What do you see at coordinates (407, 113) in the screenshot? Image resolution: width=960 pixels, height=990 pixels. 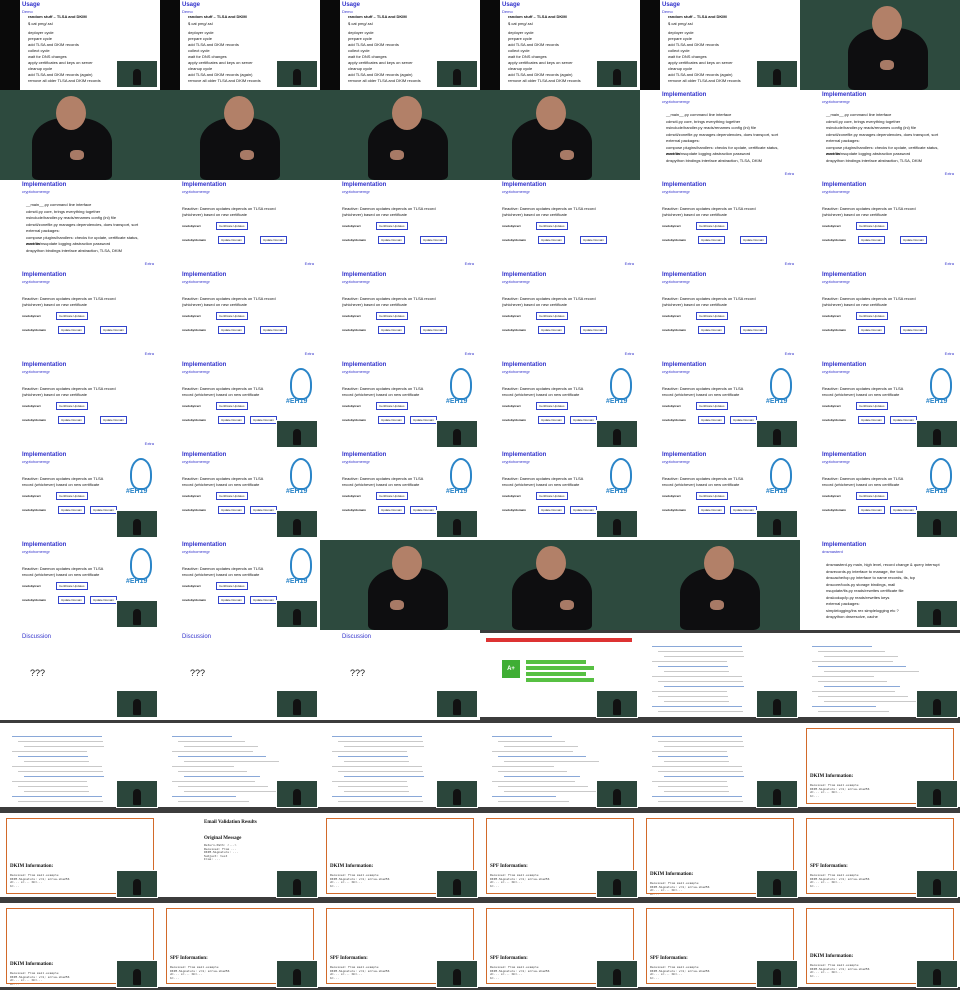 I see `speaker-head` at bounding box center [407, 113].